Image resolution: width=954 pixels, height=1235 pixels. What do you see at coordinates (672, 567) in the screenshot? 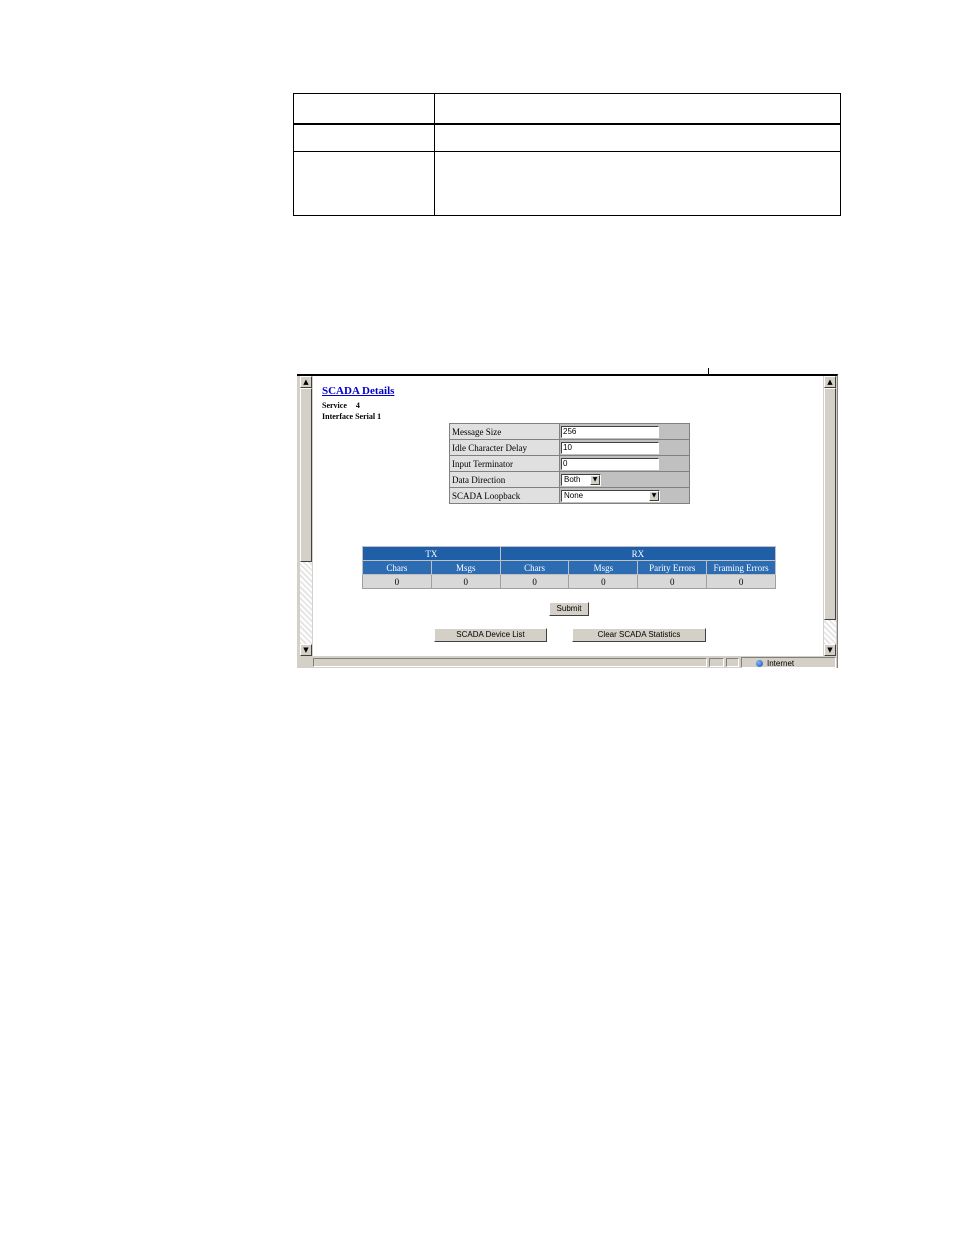
I see `stats-column-header: Parity Errors` at bounding box center [672, 567].